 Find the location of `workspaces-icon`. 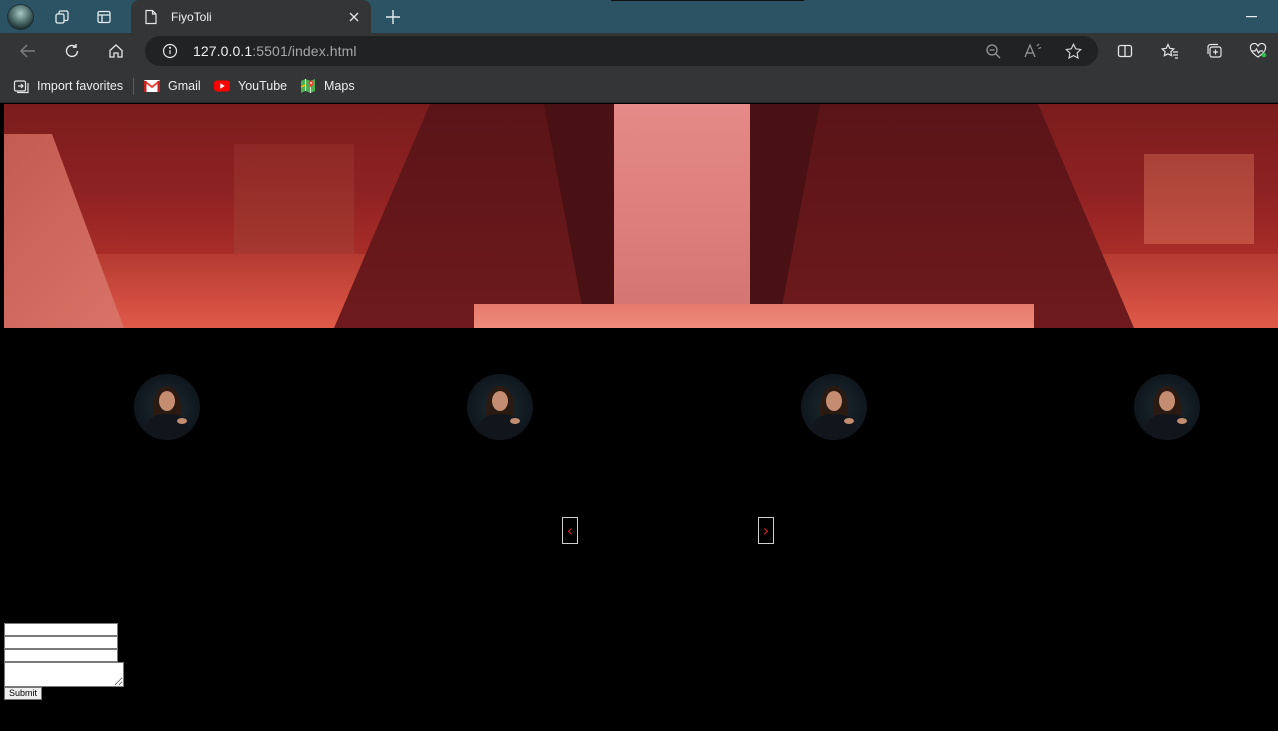

workspaces-icon is located at coordinates (62, 17).